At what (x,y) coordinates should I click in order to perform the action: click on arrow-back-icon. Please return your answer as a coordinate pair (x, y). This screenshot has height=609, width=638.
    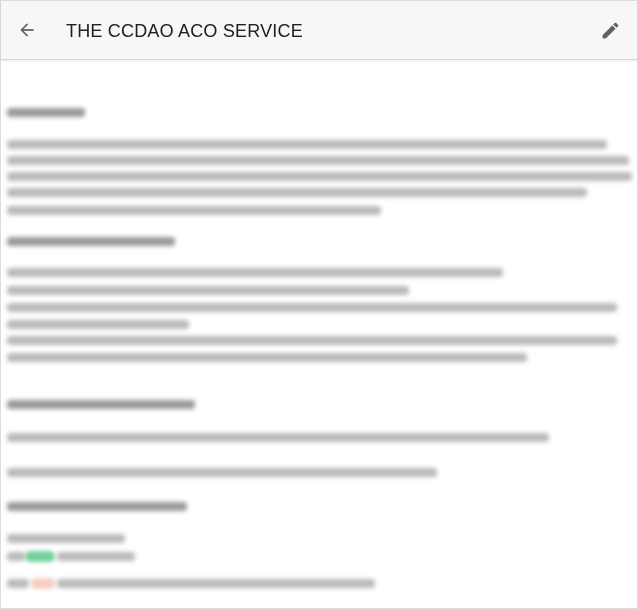
    Looking at the image, I should click on (27, 30).